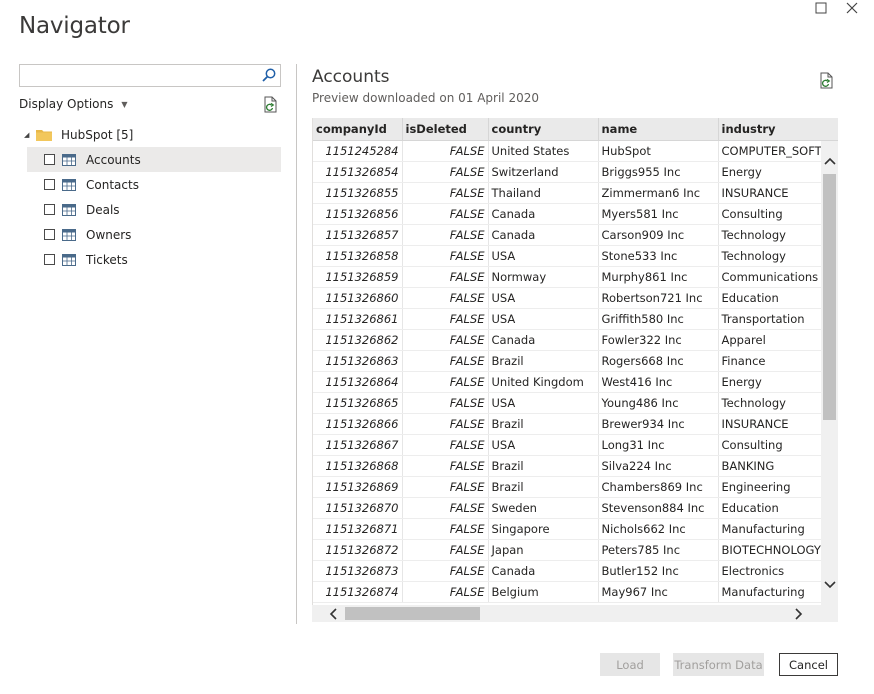 This screenshot has width=874, height=694. What do you see at coordinates (271, 104) in the screenshot?
I see `refresh-icon` at bounding box center [271, 104].